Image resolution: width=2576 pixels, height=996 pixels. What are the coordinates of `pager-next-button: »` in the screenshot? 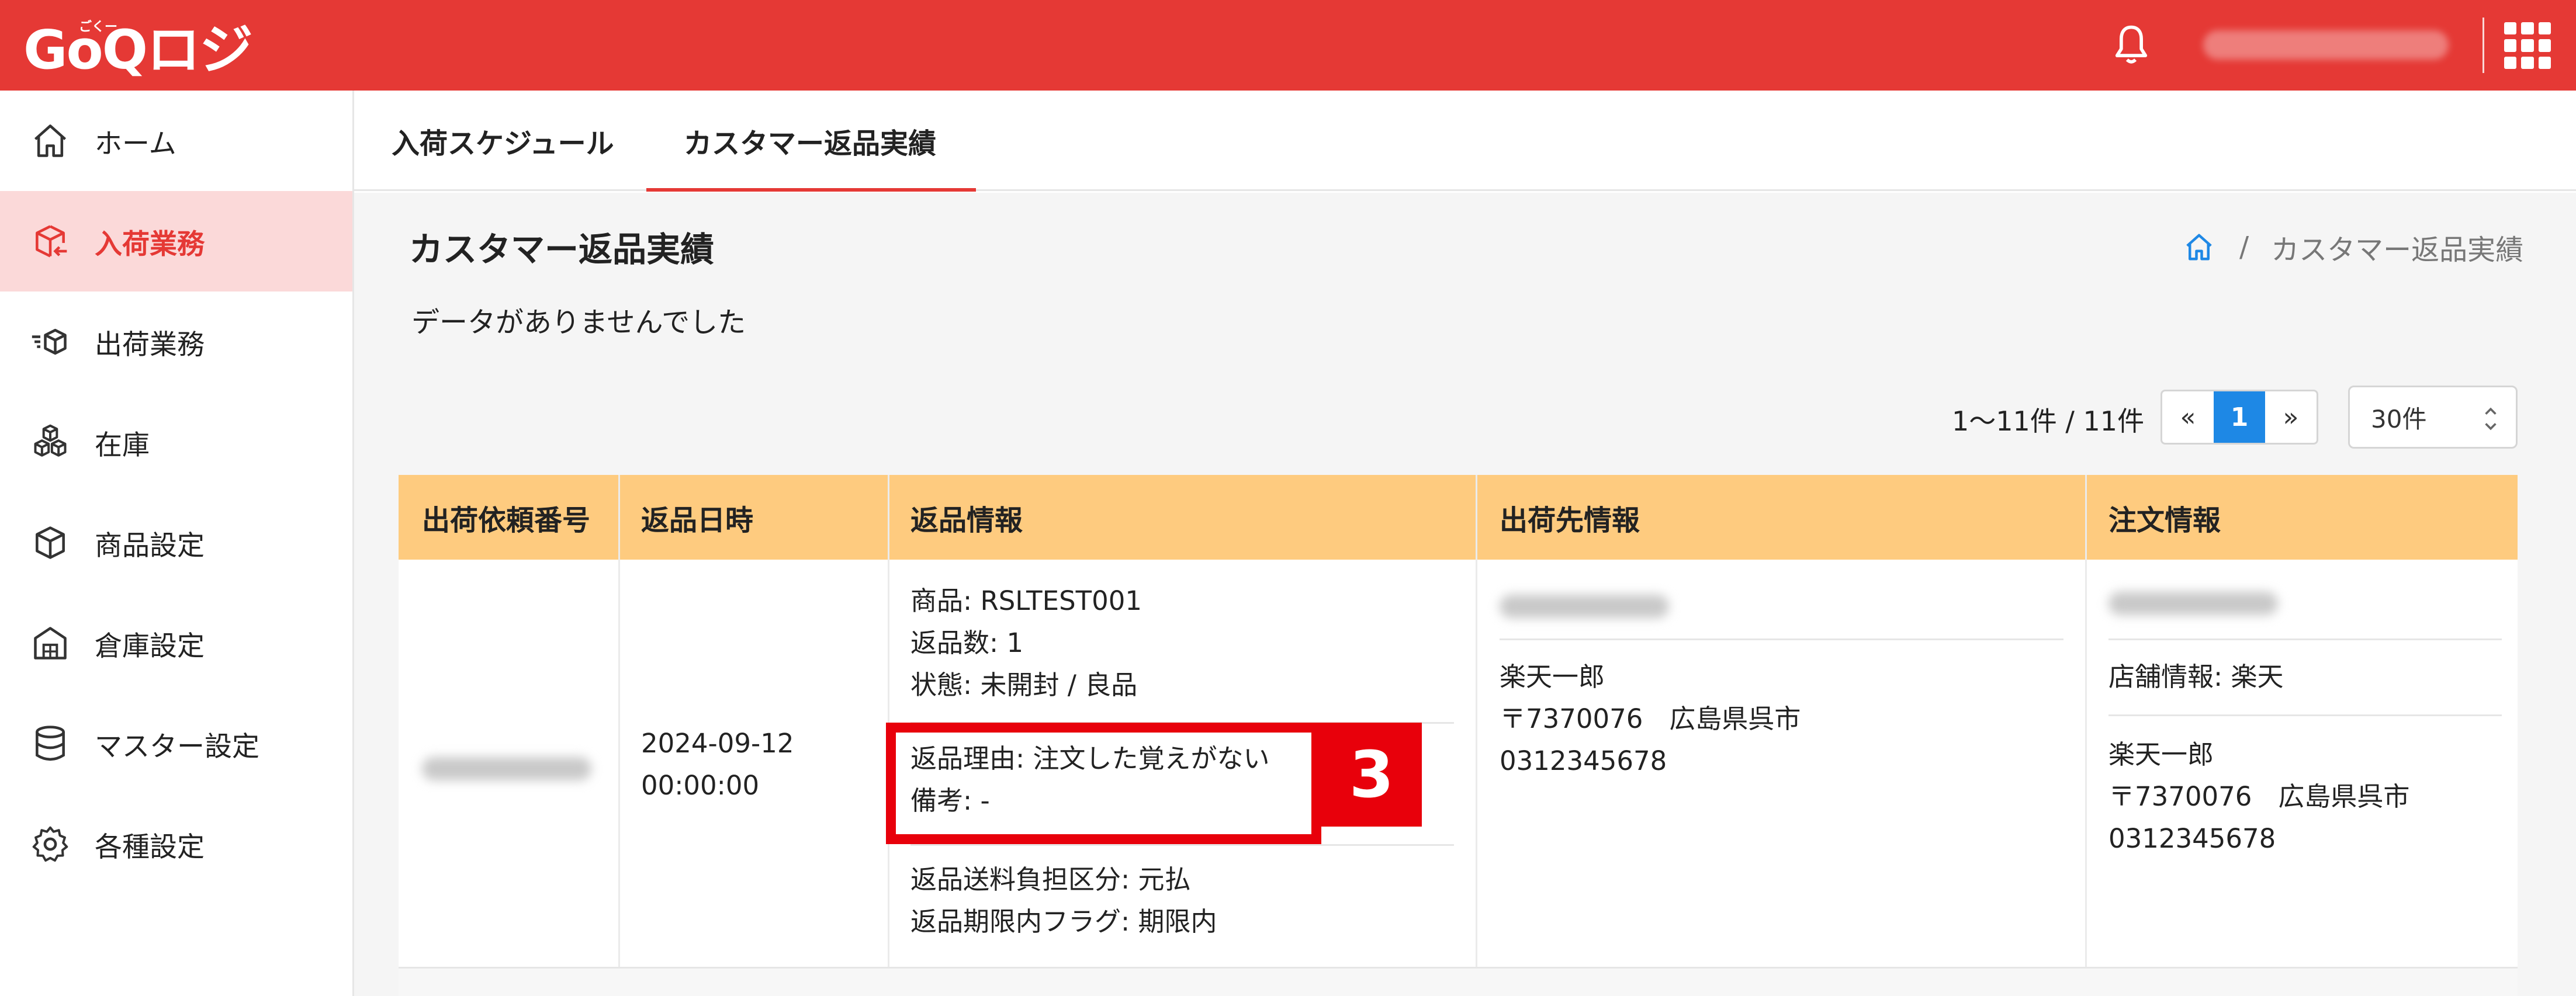 It's located at (2291, 417).